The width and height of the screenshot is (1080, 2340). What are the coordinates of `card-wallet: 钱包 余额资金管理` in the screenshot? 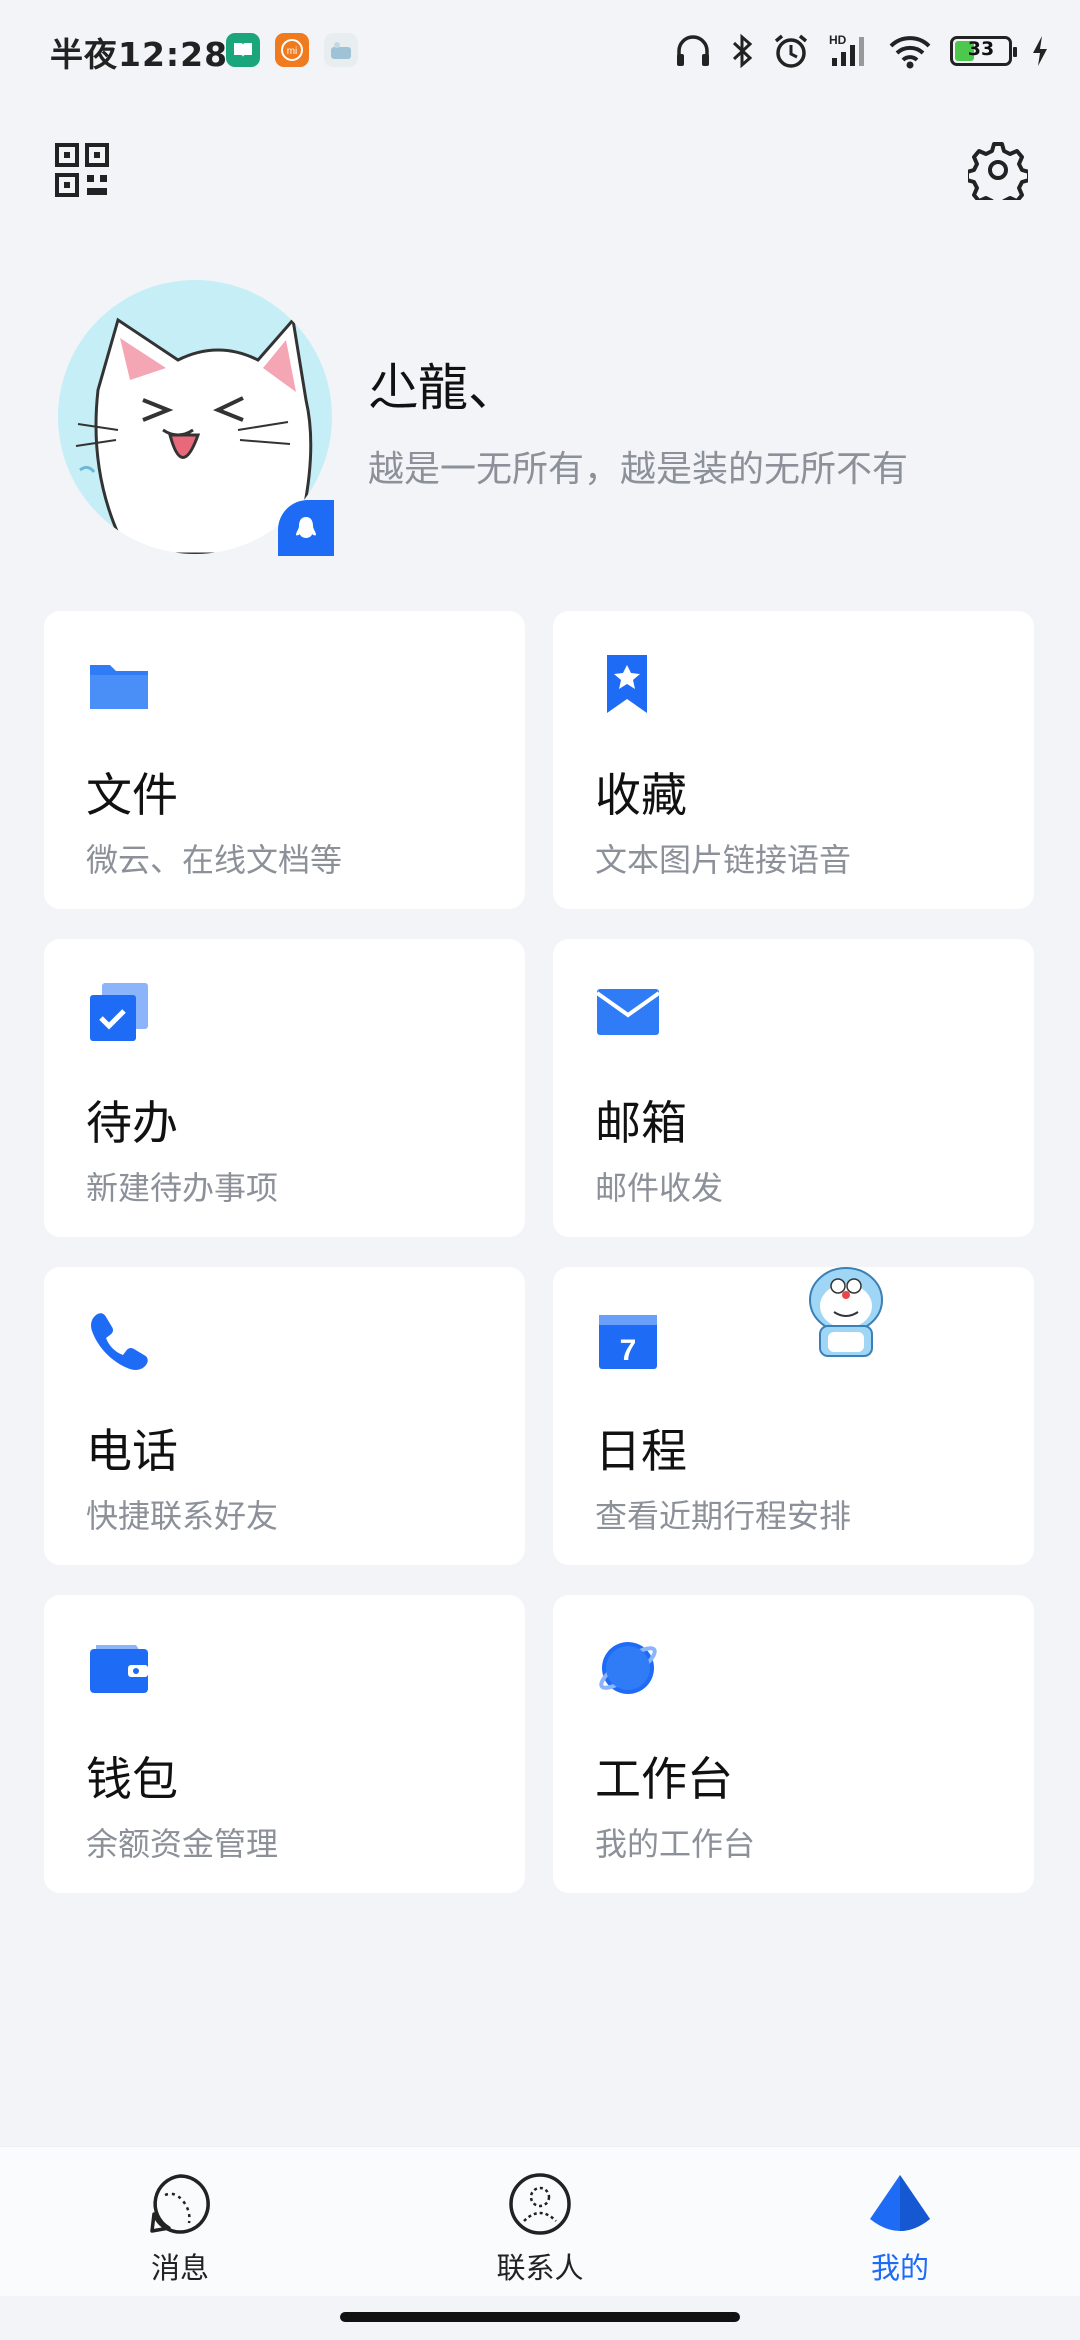 It's located at (284, 1744).